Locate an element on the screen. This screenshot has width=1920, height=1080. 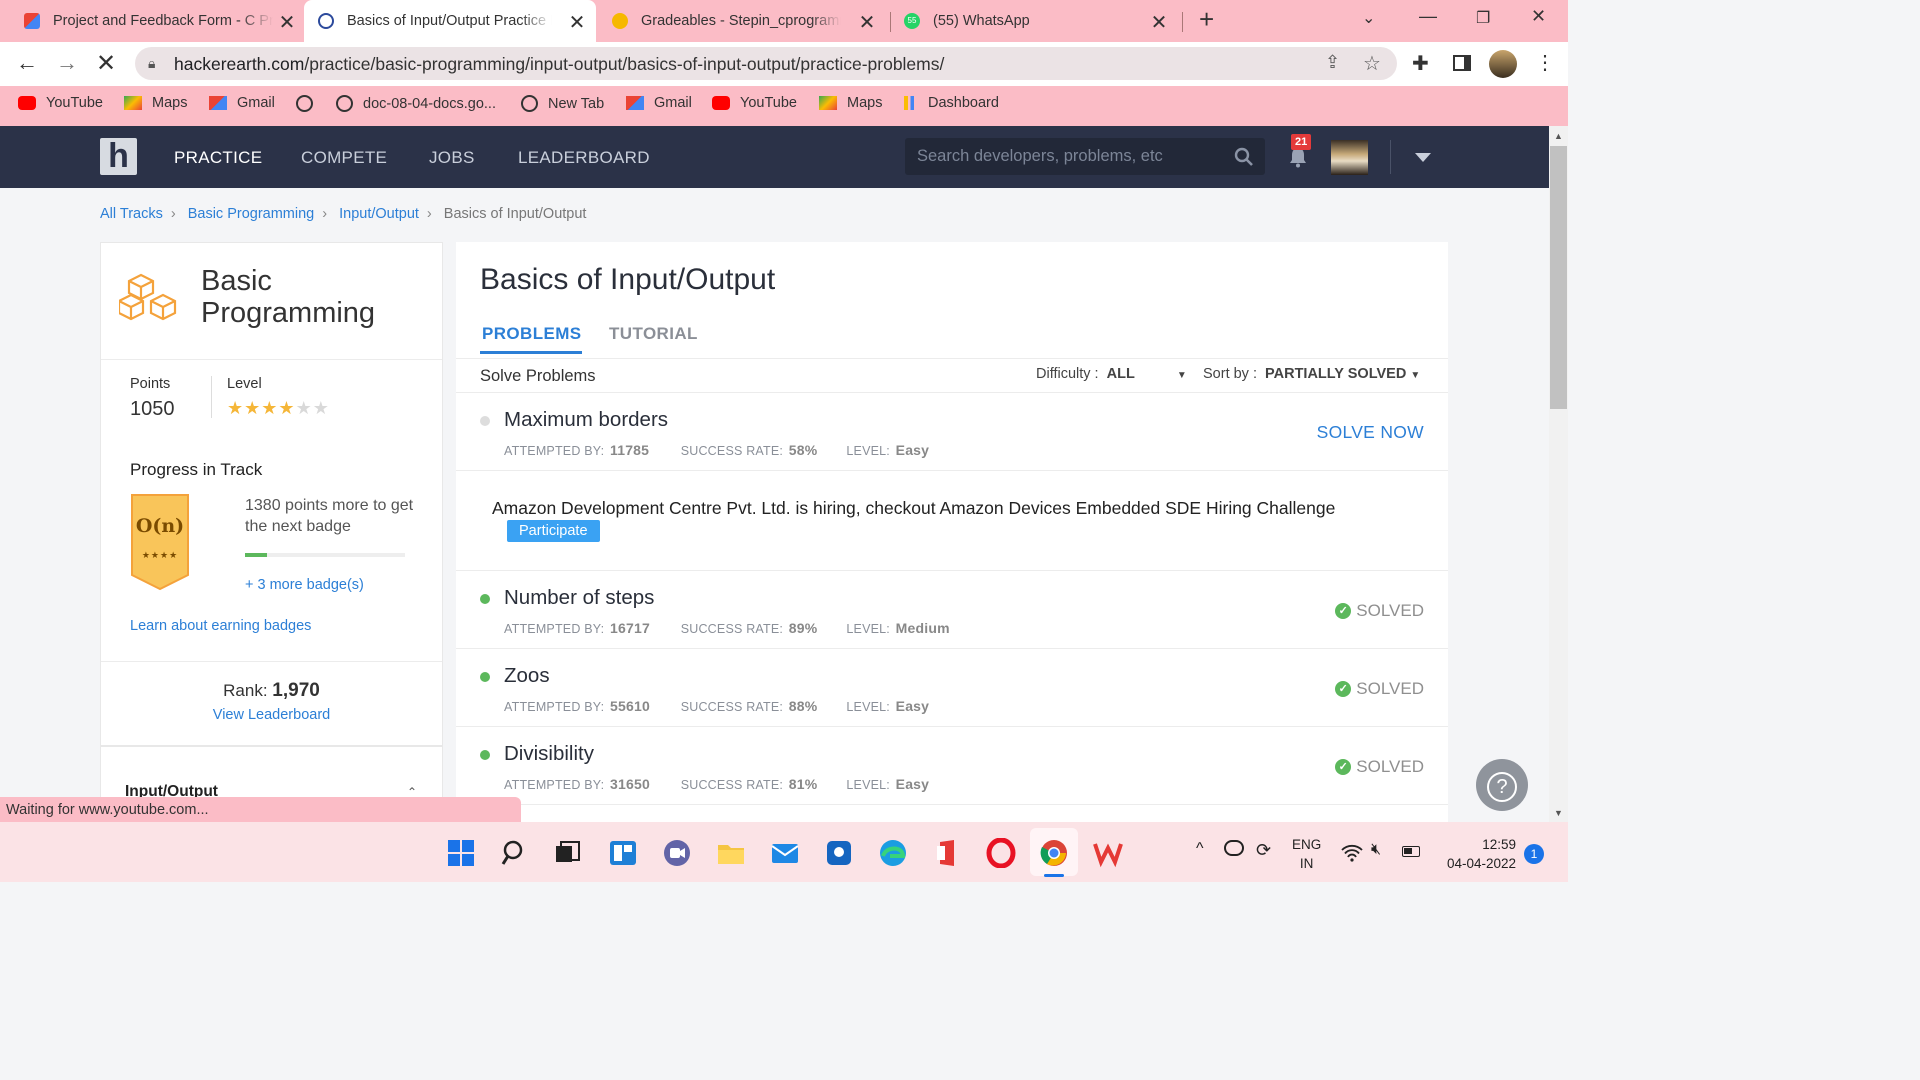
nav-compete: COMPETE is located at coordinates (344, 158).